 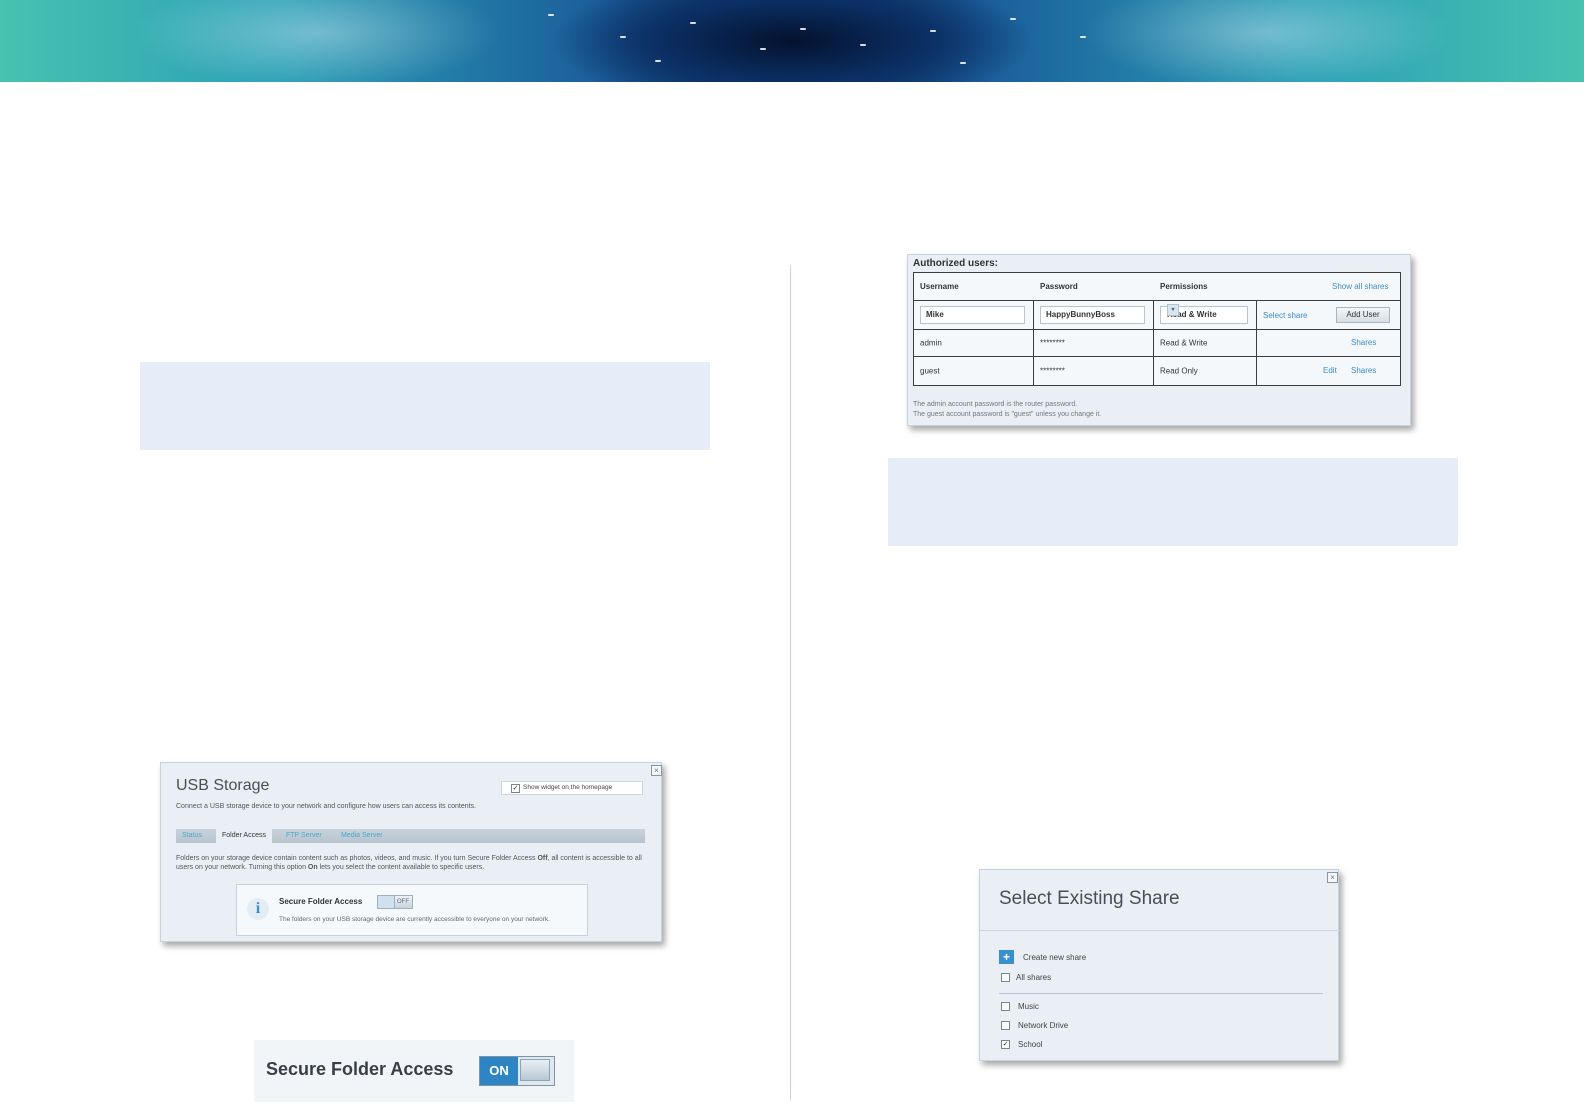 I want to click on secure-folder-access-on: Secure Folder Access ON, so click(x=414, y=1071).